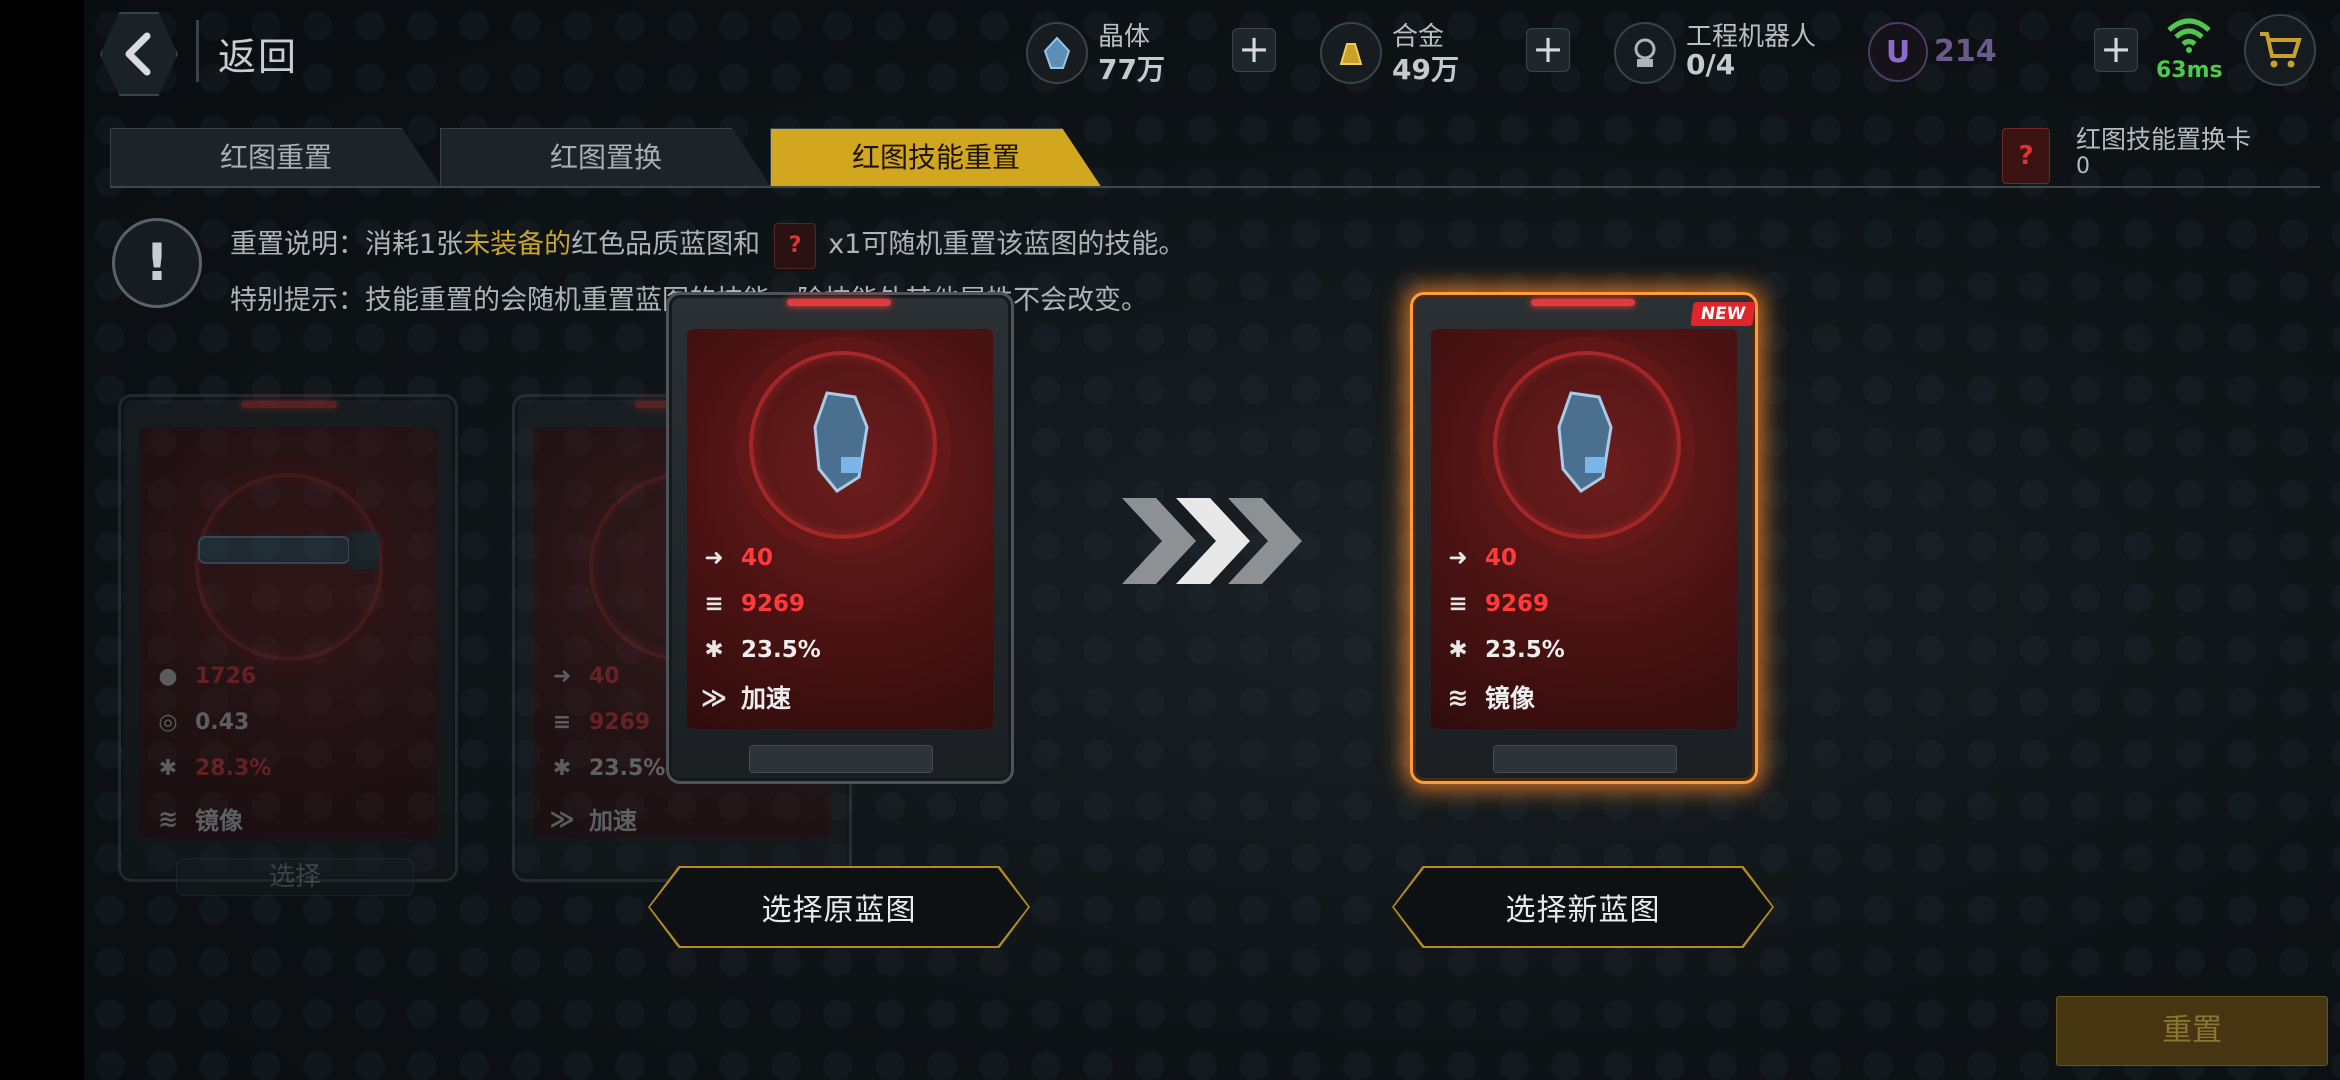 This screenshot has height=1080, width=2340. I want to click on stat-value: 23.5%, so click(627, 768).